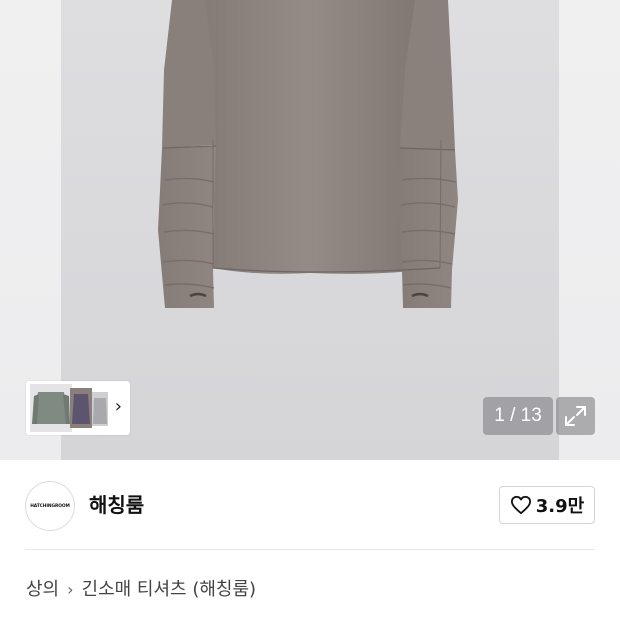 This screenshot has height=620, width=620. I want to click on divider, so click(310, 549).